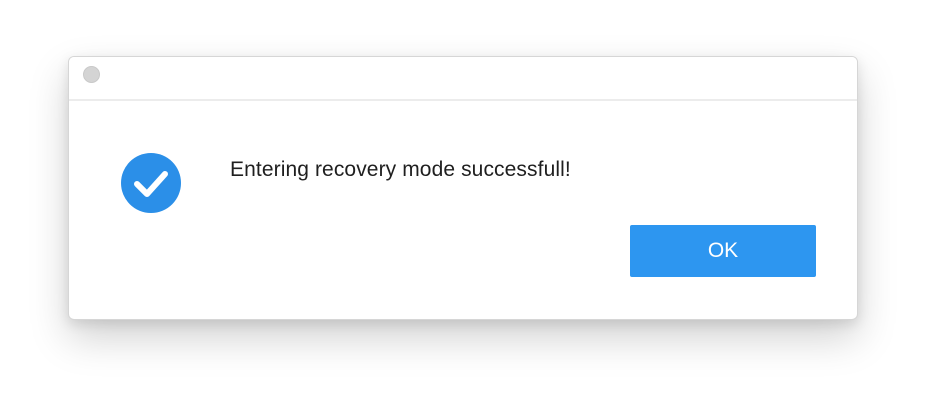 Image resolution: width=927 pixels, height=400 pixels. Describe the element at coordinates (91, 74) in the screenshot. I see `window-close-button` at that location.